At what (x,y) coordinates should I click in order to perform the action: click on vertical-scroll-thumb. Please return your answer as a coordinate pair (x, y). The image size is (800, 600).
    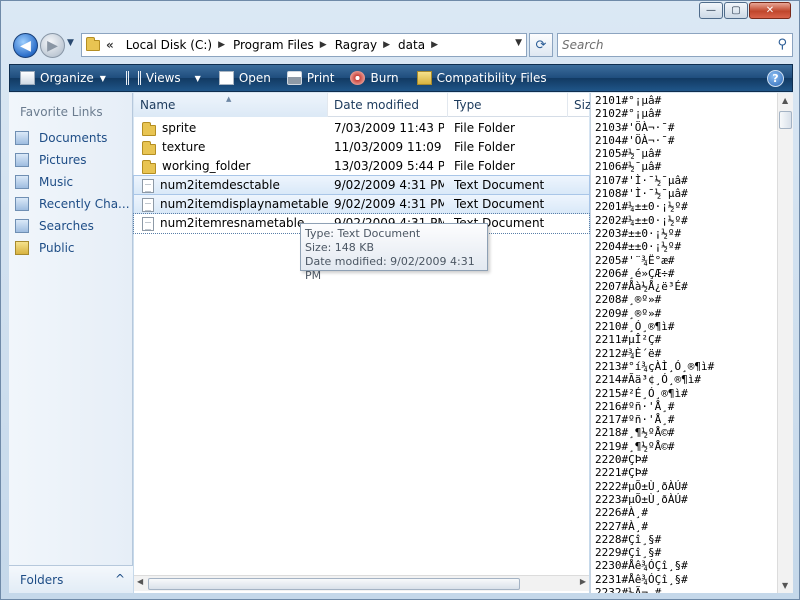
    Looking at the image, I should click on (785, 120).